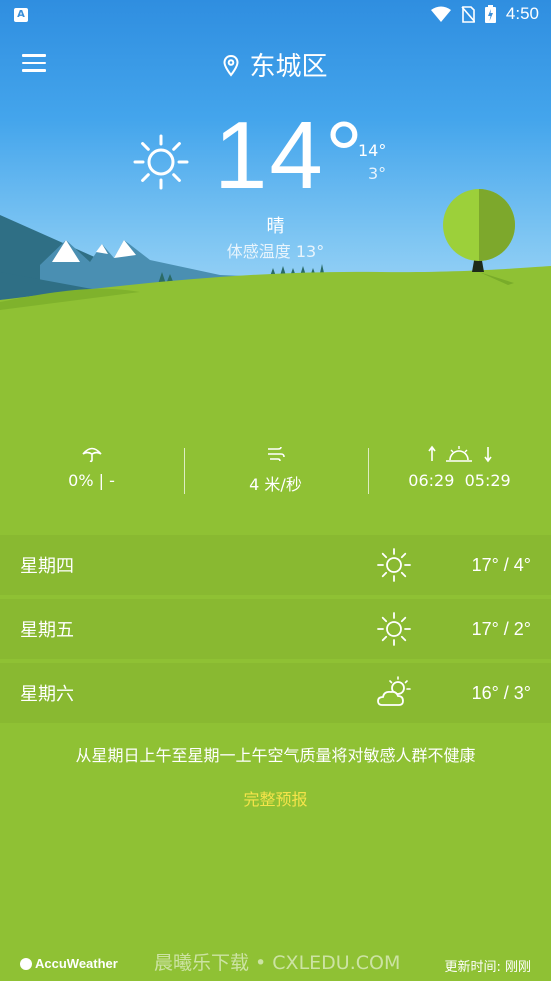  What do you see at coordinates (377, 173) in the screenshot?
I see `low-temperature: 3°` at bounding box center [377, 173].